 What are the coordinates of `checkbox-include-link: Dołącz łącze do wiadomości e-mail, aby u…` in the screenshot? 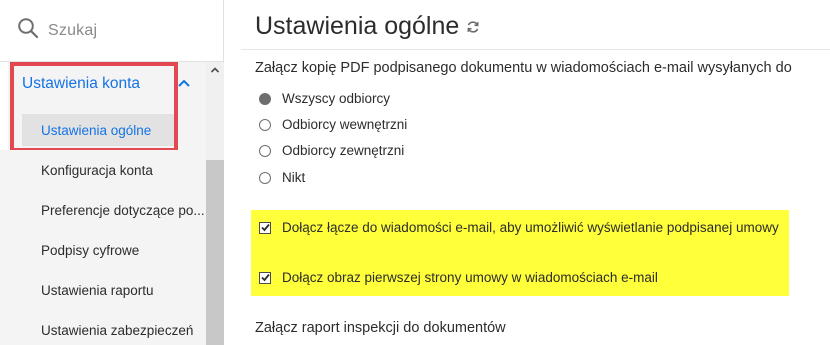 It's located at (519, 227).